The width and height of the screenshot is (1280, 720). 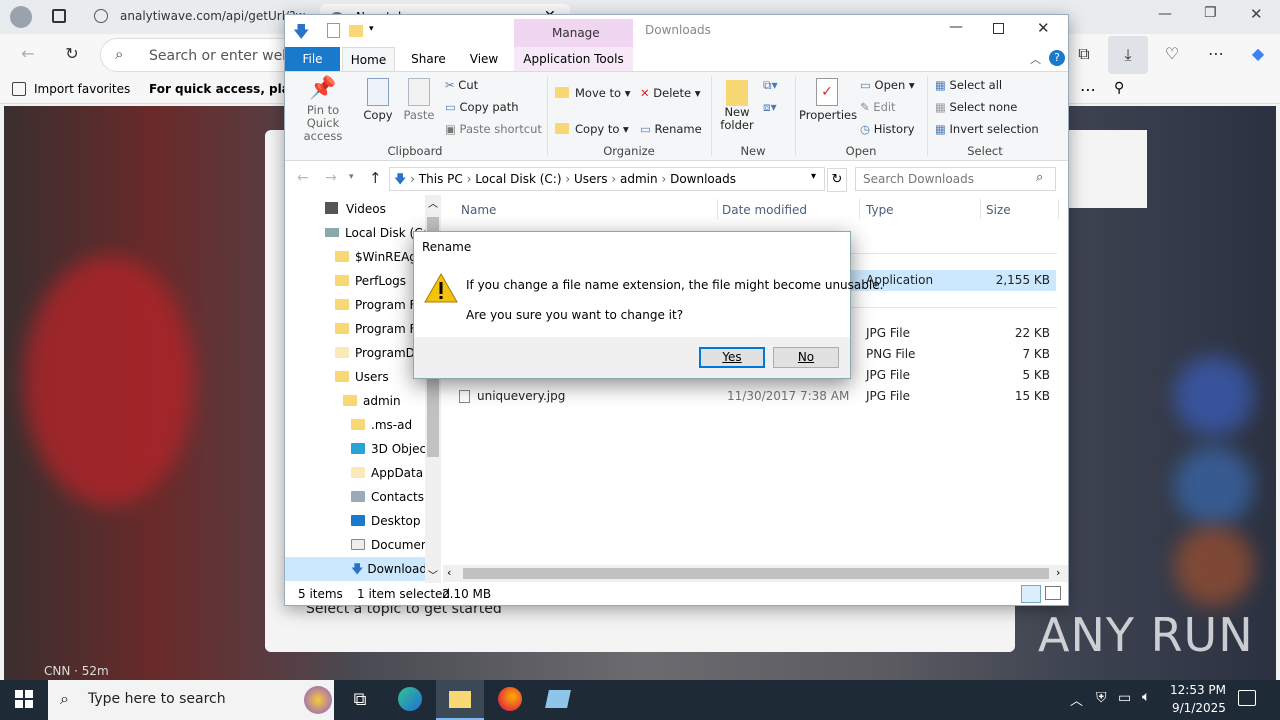 What do you see at coordinates (76, 671) in the screenshot?
I see `news-item: CNN · 52m` at bounding box center [76, 671].